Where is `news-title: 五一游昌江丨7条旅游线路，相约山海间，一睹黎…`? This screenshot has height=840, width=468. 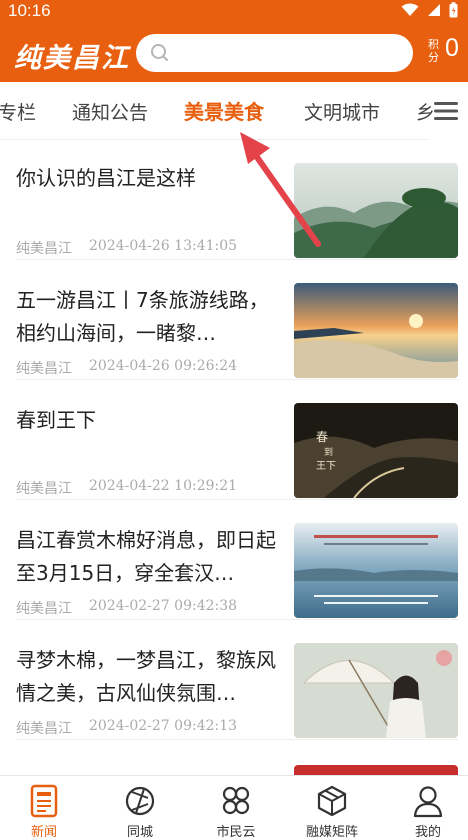 news-title: 五一游昌江丨7条旅游线路，相约山海间，一睹黎… is located at coordinates (142, 316).